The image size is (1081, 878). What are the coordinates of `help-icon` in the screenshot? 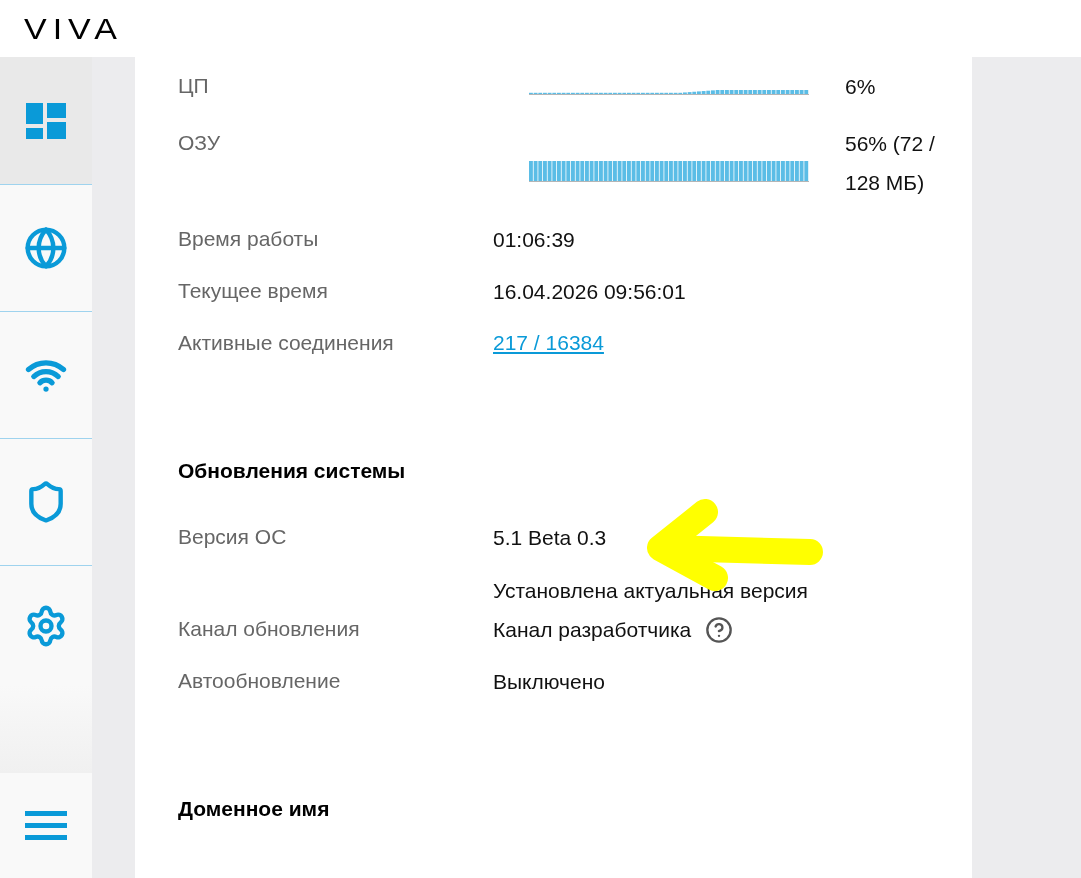 It's located at (719, 629).